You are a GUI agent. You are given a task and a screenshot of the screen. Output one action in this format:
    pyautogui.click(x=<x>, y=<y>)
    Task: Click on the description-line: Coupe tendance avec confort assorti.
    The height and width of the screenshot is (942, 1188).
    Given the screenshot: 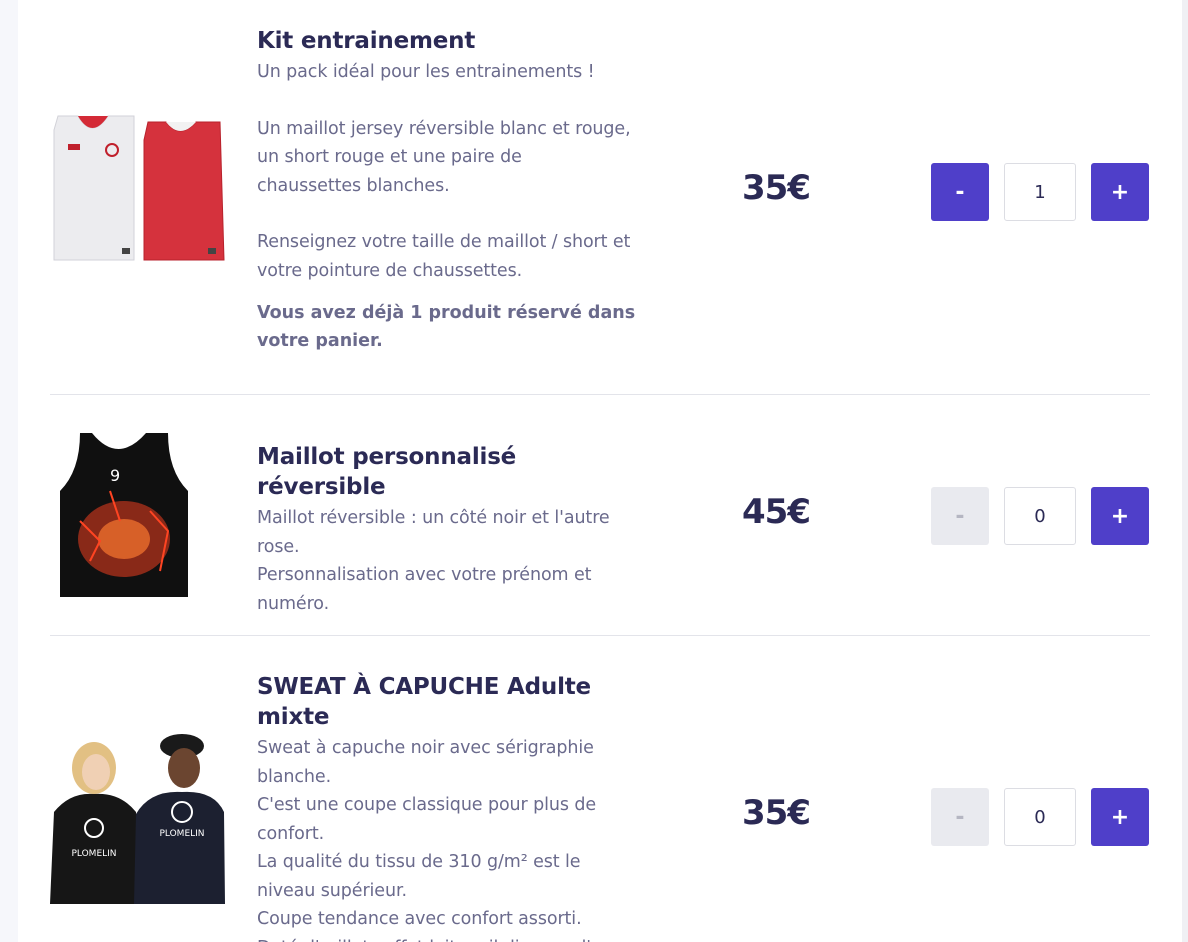 What is the action you would take?
    pyautogui.click(x=419, y=919)
    